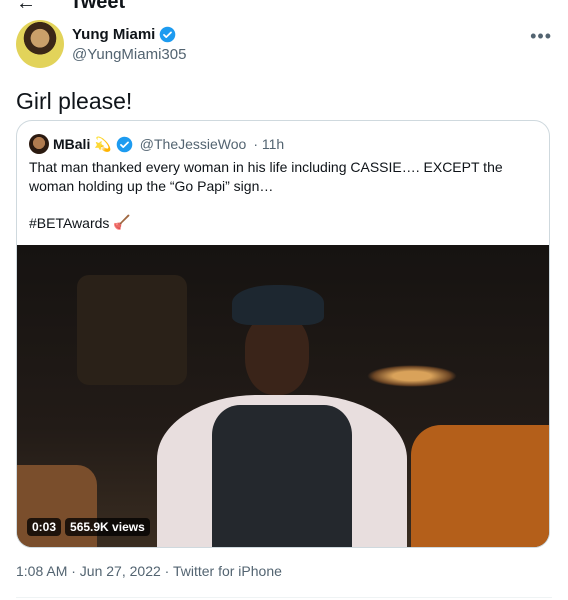 This screenshot has height=600, width=568. I want to click on page-title: Tweet, so click(98, 6).